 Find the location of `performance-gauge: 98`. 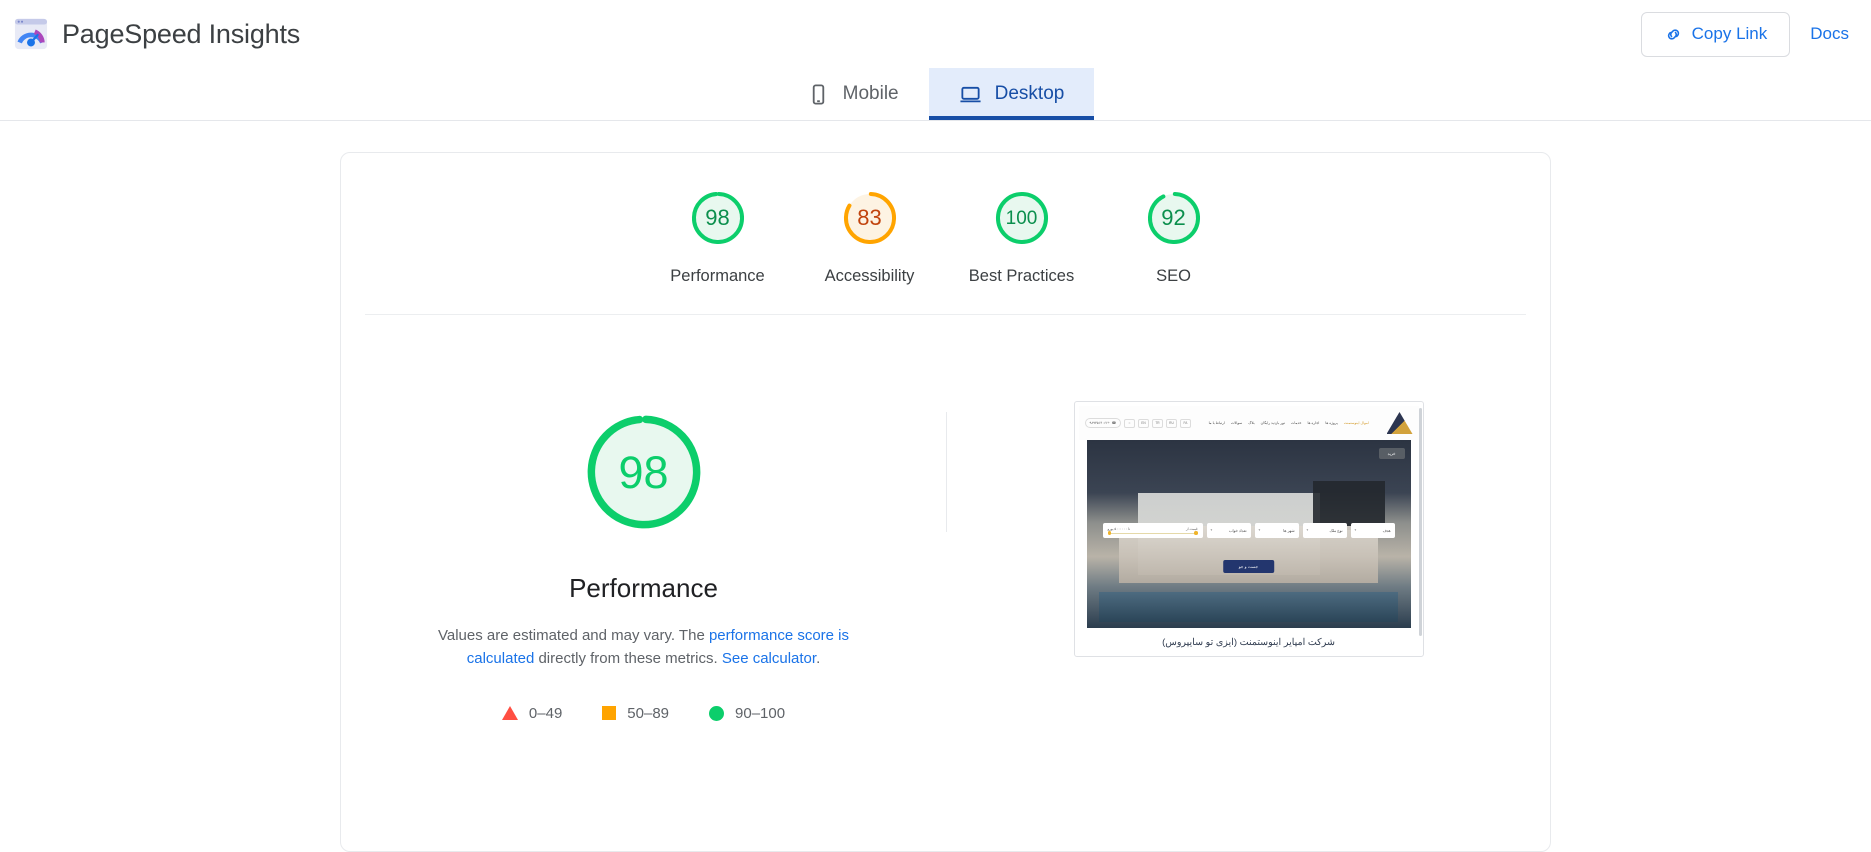

performance-gauge: 98 is located at coordinates (644, 472).